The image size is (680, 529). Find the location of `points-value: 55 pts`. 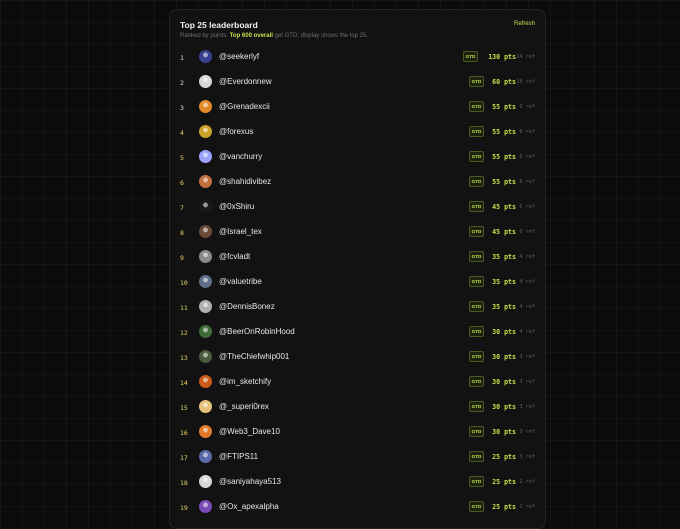

points-value: 55 pts is located at coordinates (504, 182).